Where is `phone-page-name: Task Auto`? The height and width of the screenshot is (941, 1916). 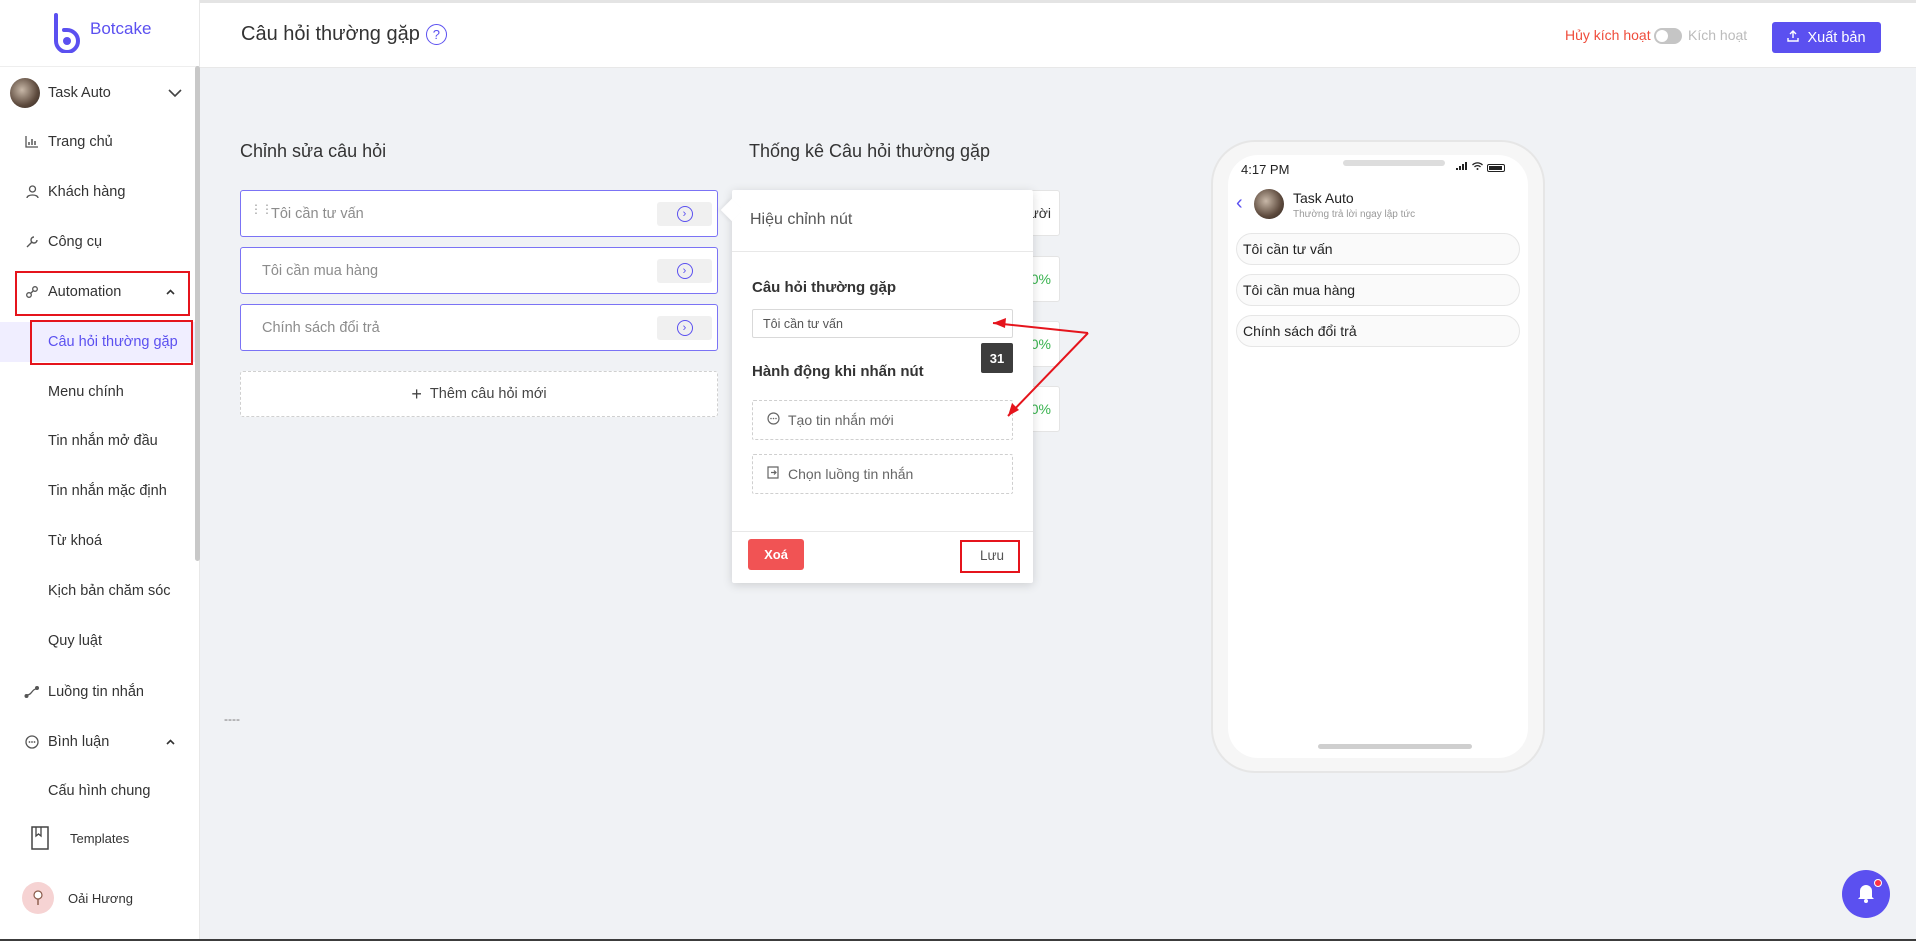
phone-page-name: Task Auto is located at coordinates (1323, 198).